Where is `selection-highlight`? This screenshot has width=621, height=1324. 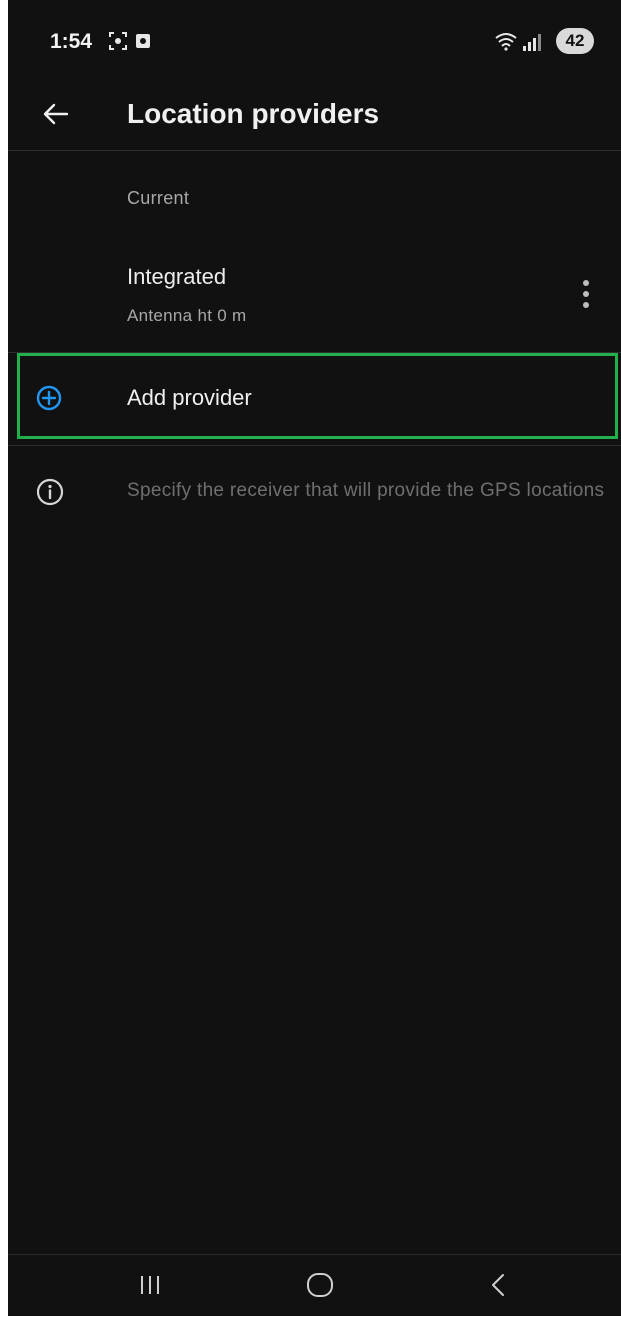
selection-highlight is located at coordinates (317, 396).